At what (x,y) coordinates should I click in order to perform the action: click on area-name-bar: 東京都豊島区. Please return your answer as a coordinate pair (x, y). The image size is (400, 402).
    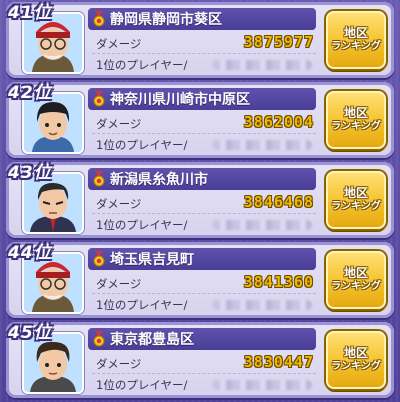
    Looking at the image, I should click on (202, 339).